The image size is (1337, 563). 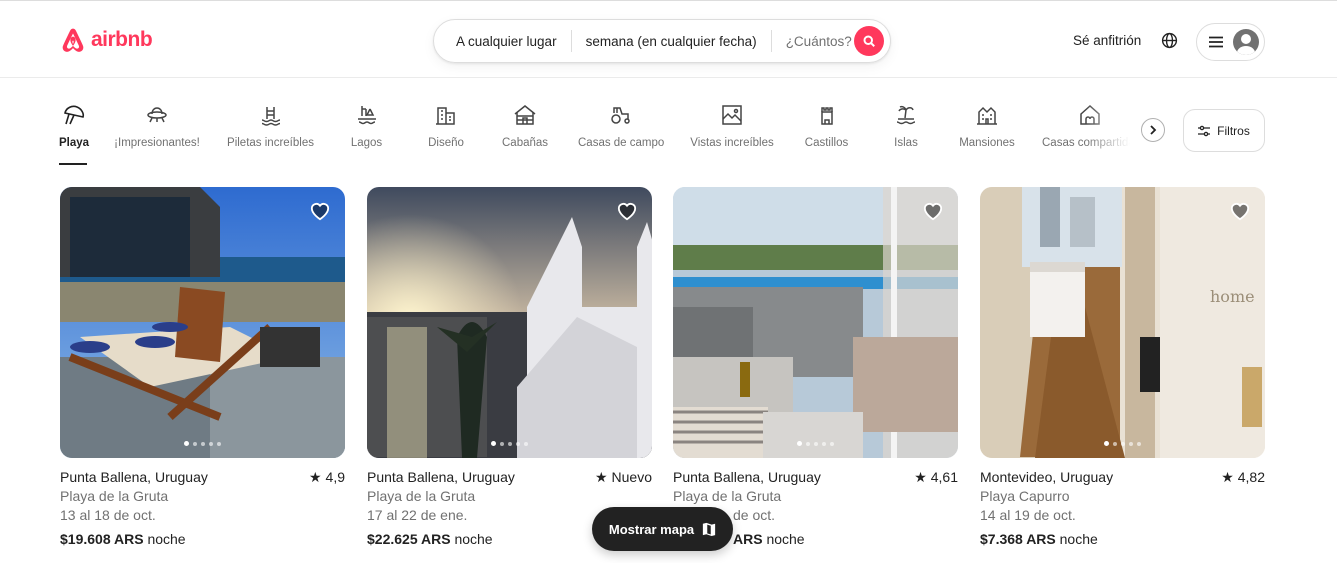 What do you see at coordinates (134, 477) in the screenshot?
I see `listing-location: Punta Ballena, Uruguay` at bounding box center [134, 477].